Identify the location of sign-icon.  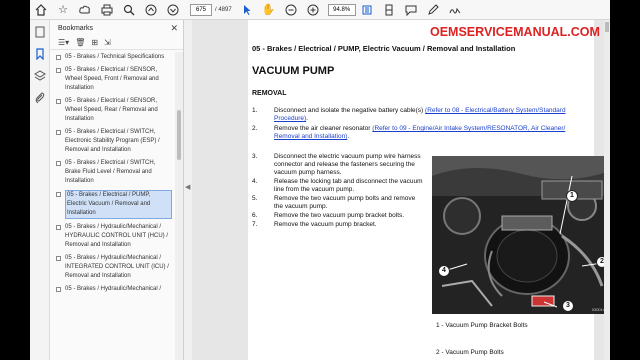
(455, 10).